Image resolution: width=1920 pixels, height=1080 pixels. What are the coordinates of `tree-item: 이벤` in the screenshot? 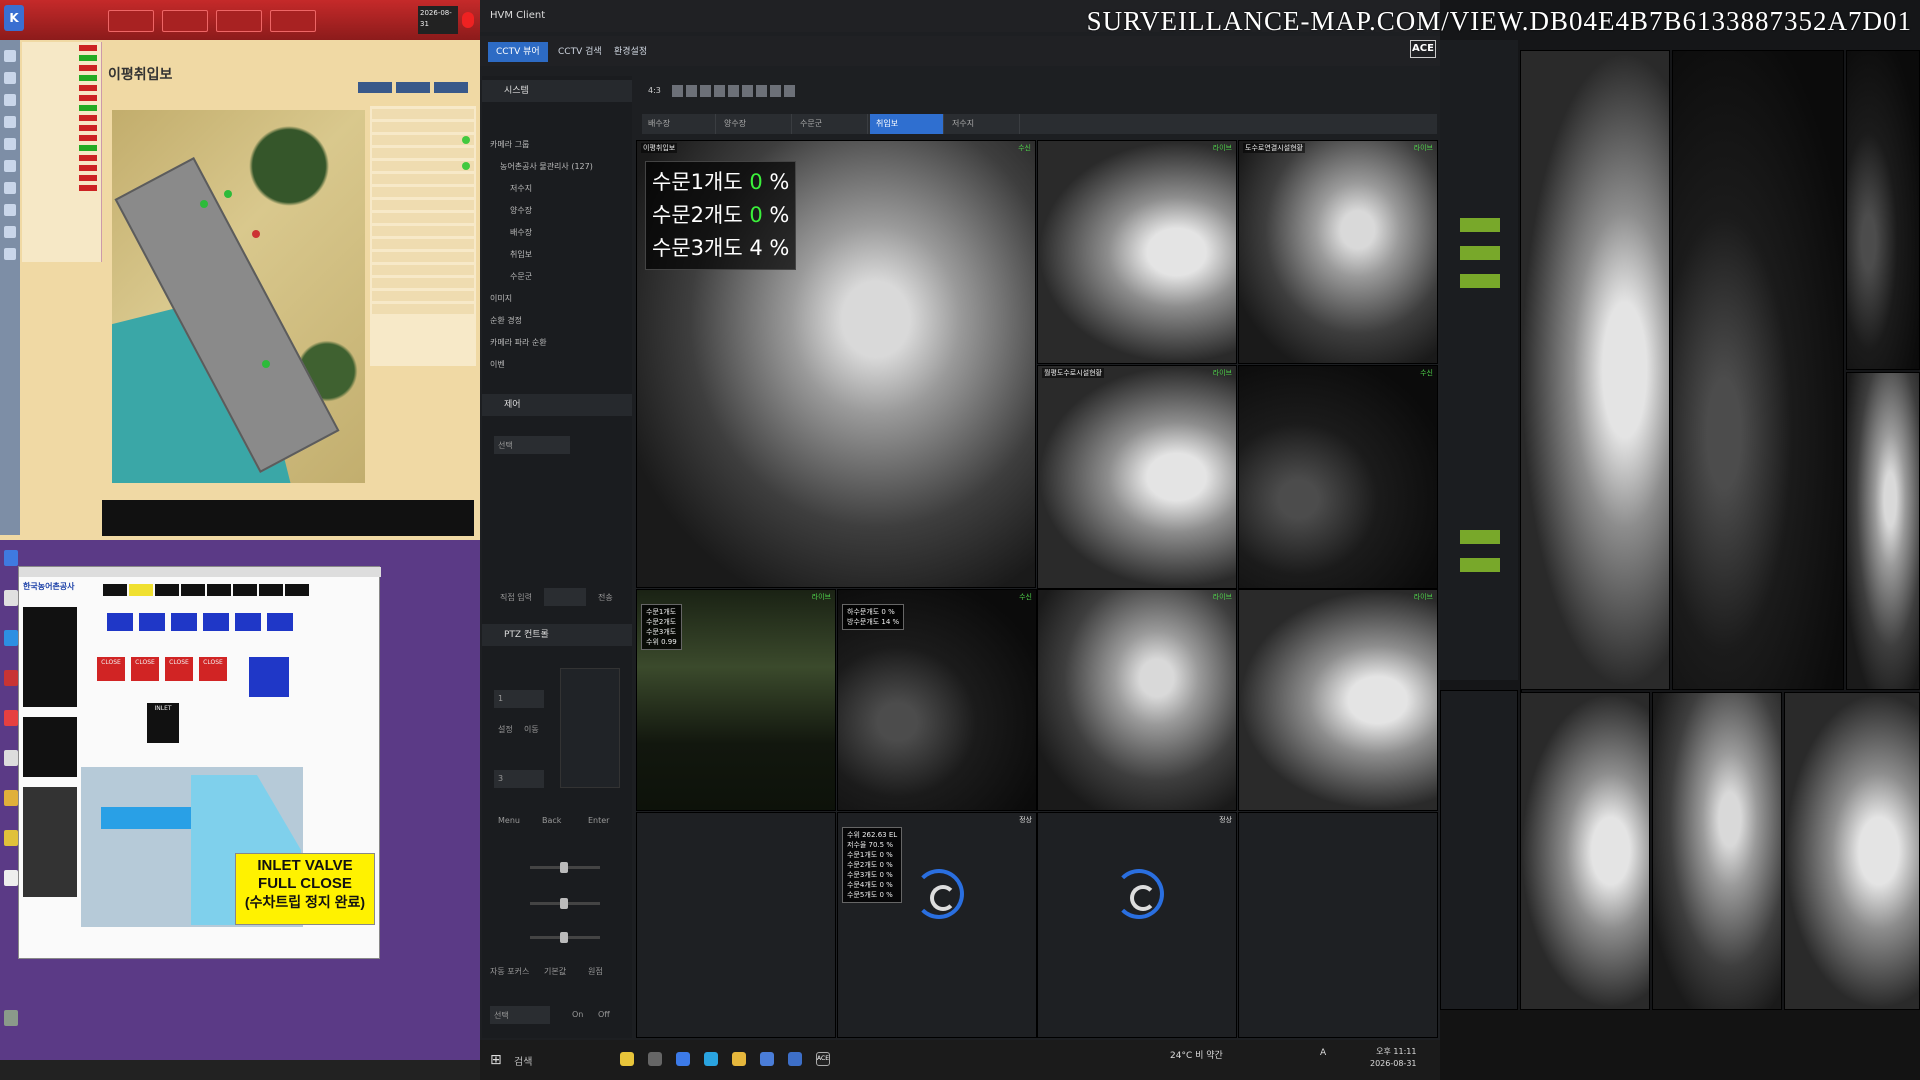 It's located at (541, 365).